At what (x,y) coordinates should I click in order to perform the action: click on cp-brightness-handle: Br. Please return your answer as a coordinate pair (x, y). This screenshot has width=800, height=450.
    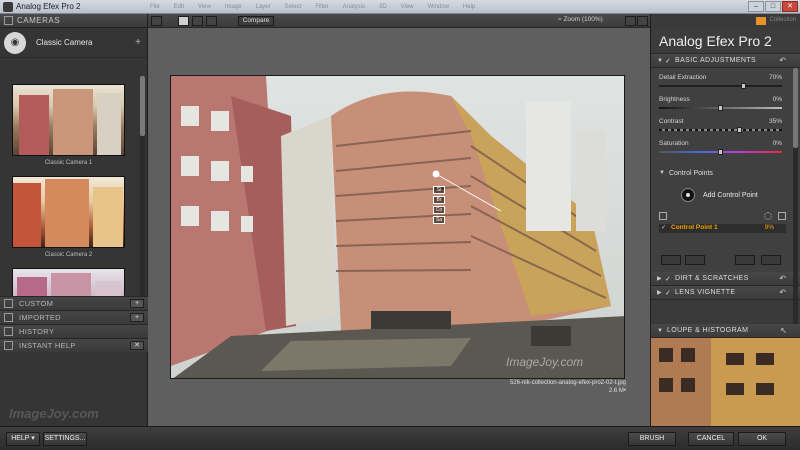
    Looking at the image, I should click on (439, 200).